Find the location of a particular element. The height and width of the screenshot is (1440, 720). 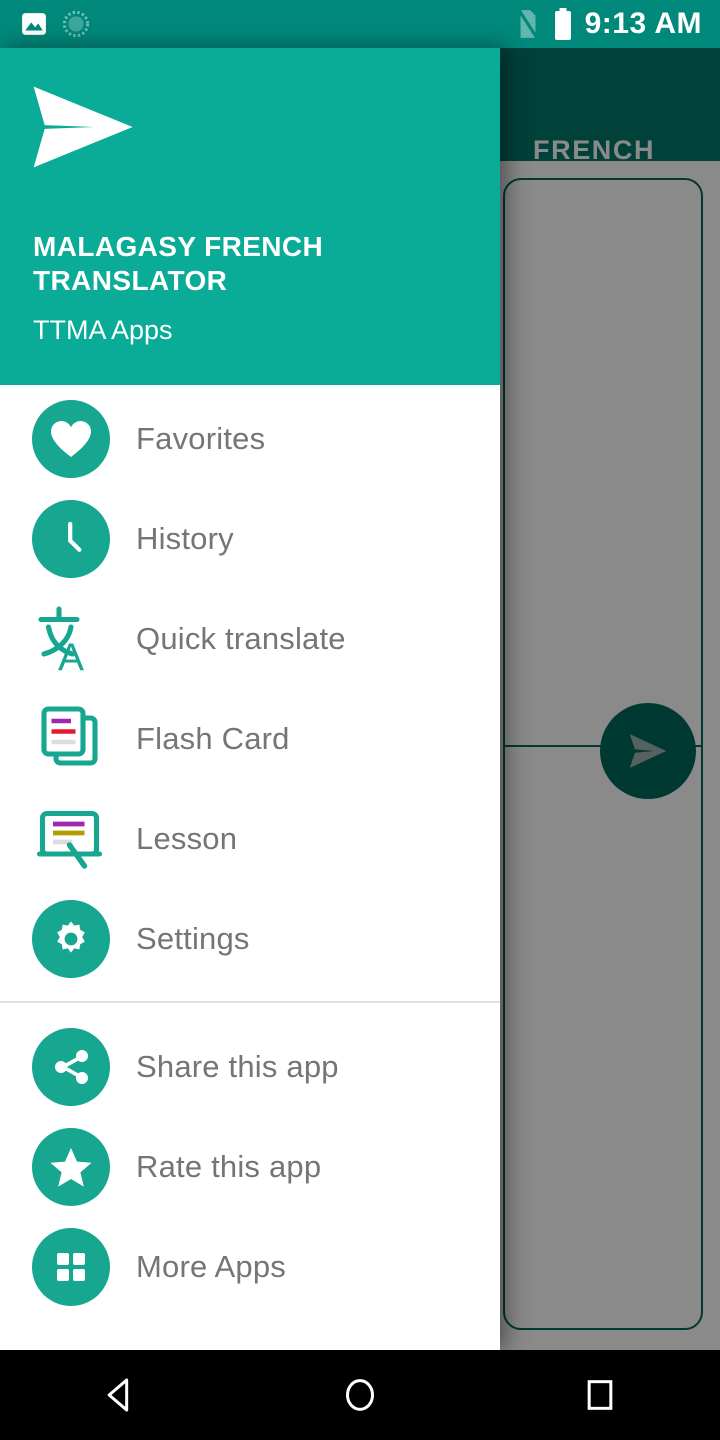

svg-text: A is located at coordinates (71, 656).